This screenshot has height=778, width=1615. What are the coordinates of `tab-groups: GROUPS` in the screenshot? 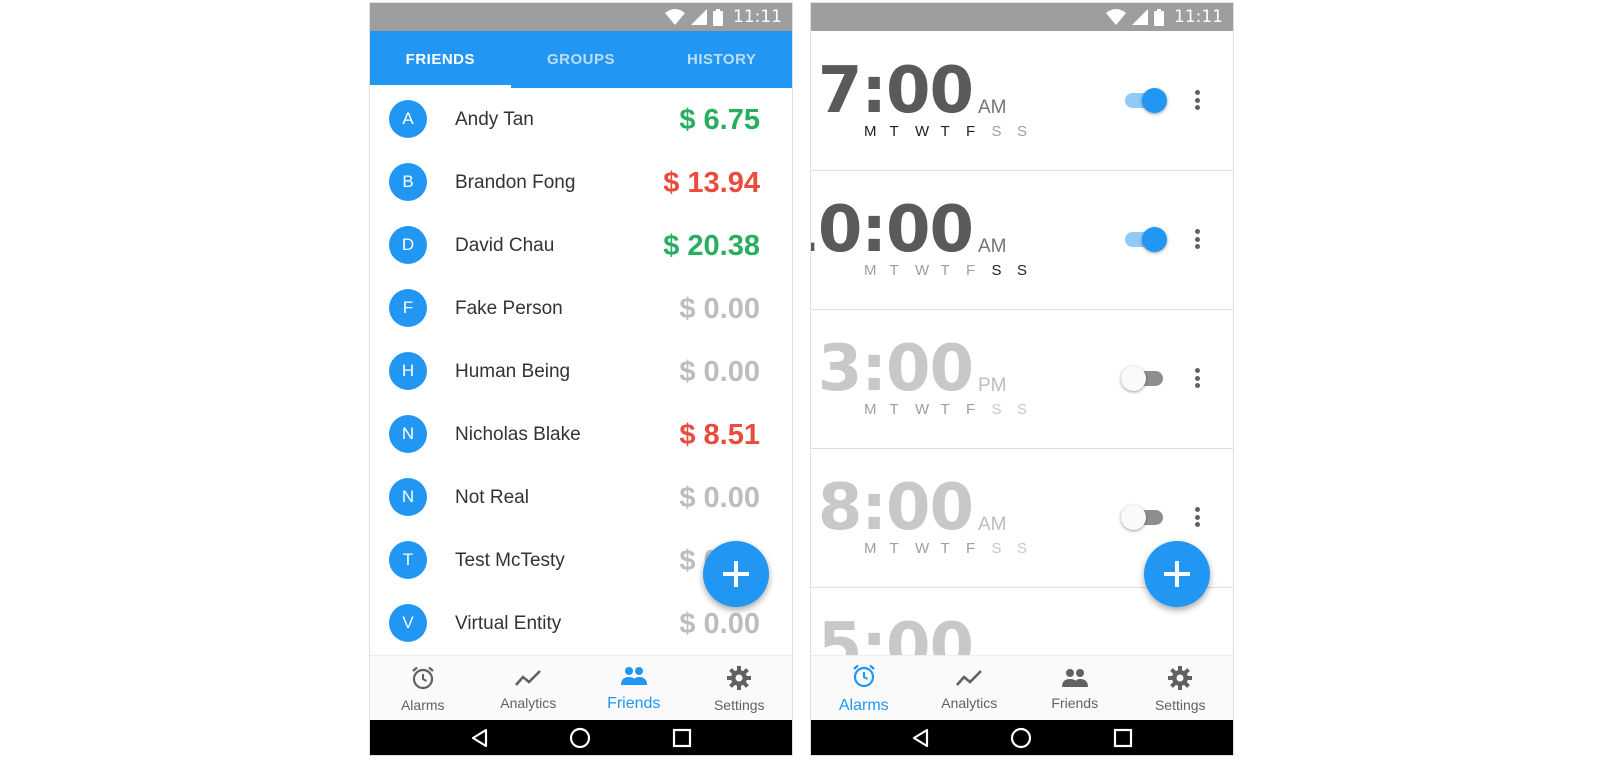 It's located at (581, 59).